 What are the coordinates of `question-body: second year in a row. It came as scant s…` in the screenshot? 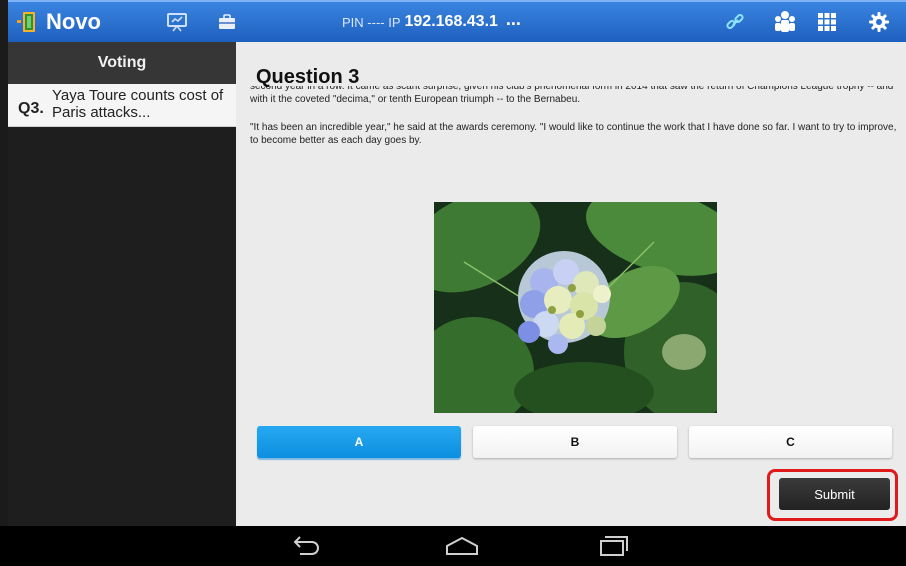 It's located at (575, 121).